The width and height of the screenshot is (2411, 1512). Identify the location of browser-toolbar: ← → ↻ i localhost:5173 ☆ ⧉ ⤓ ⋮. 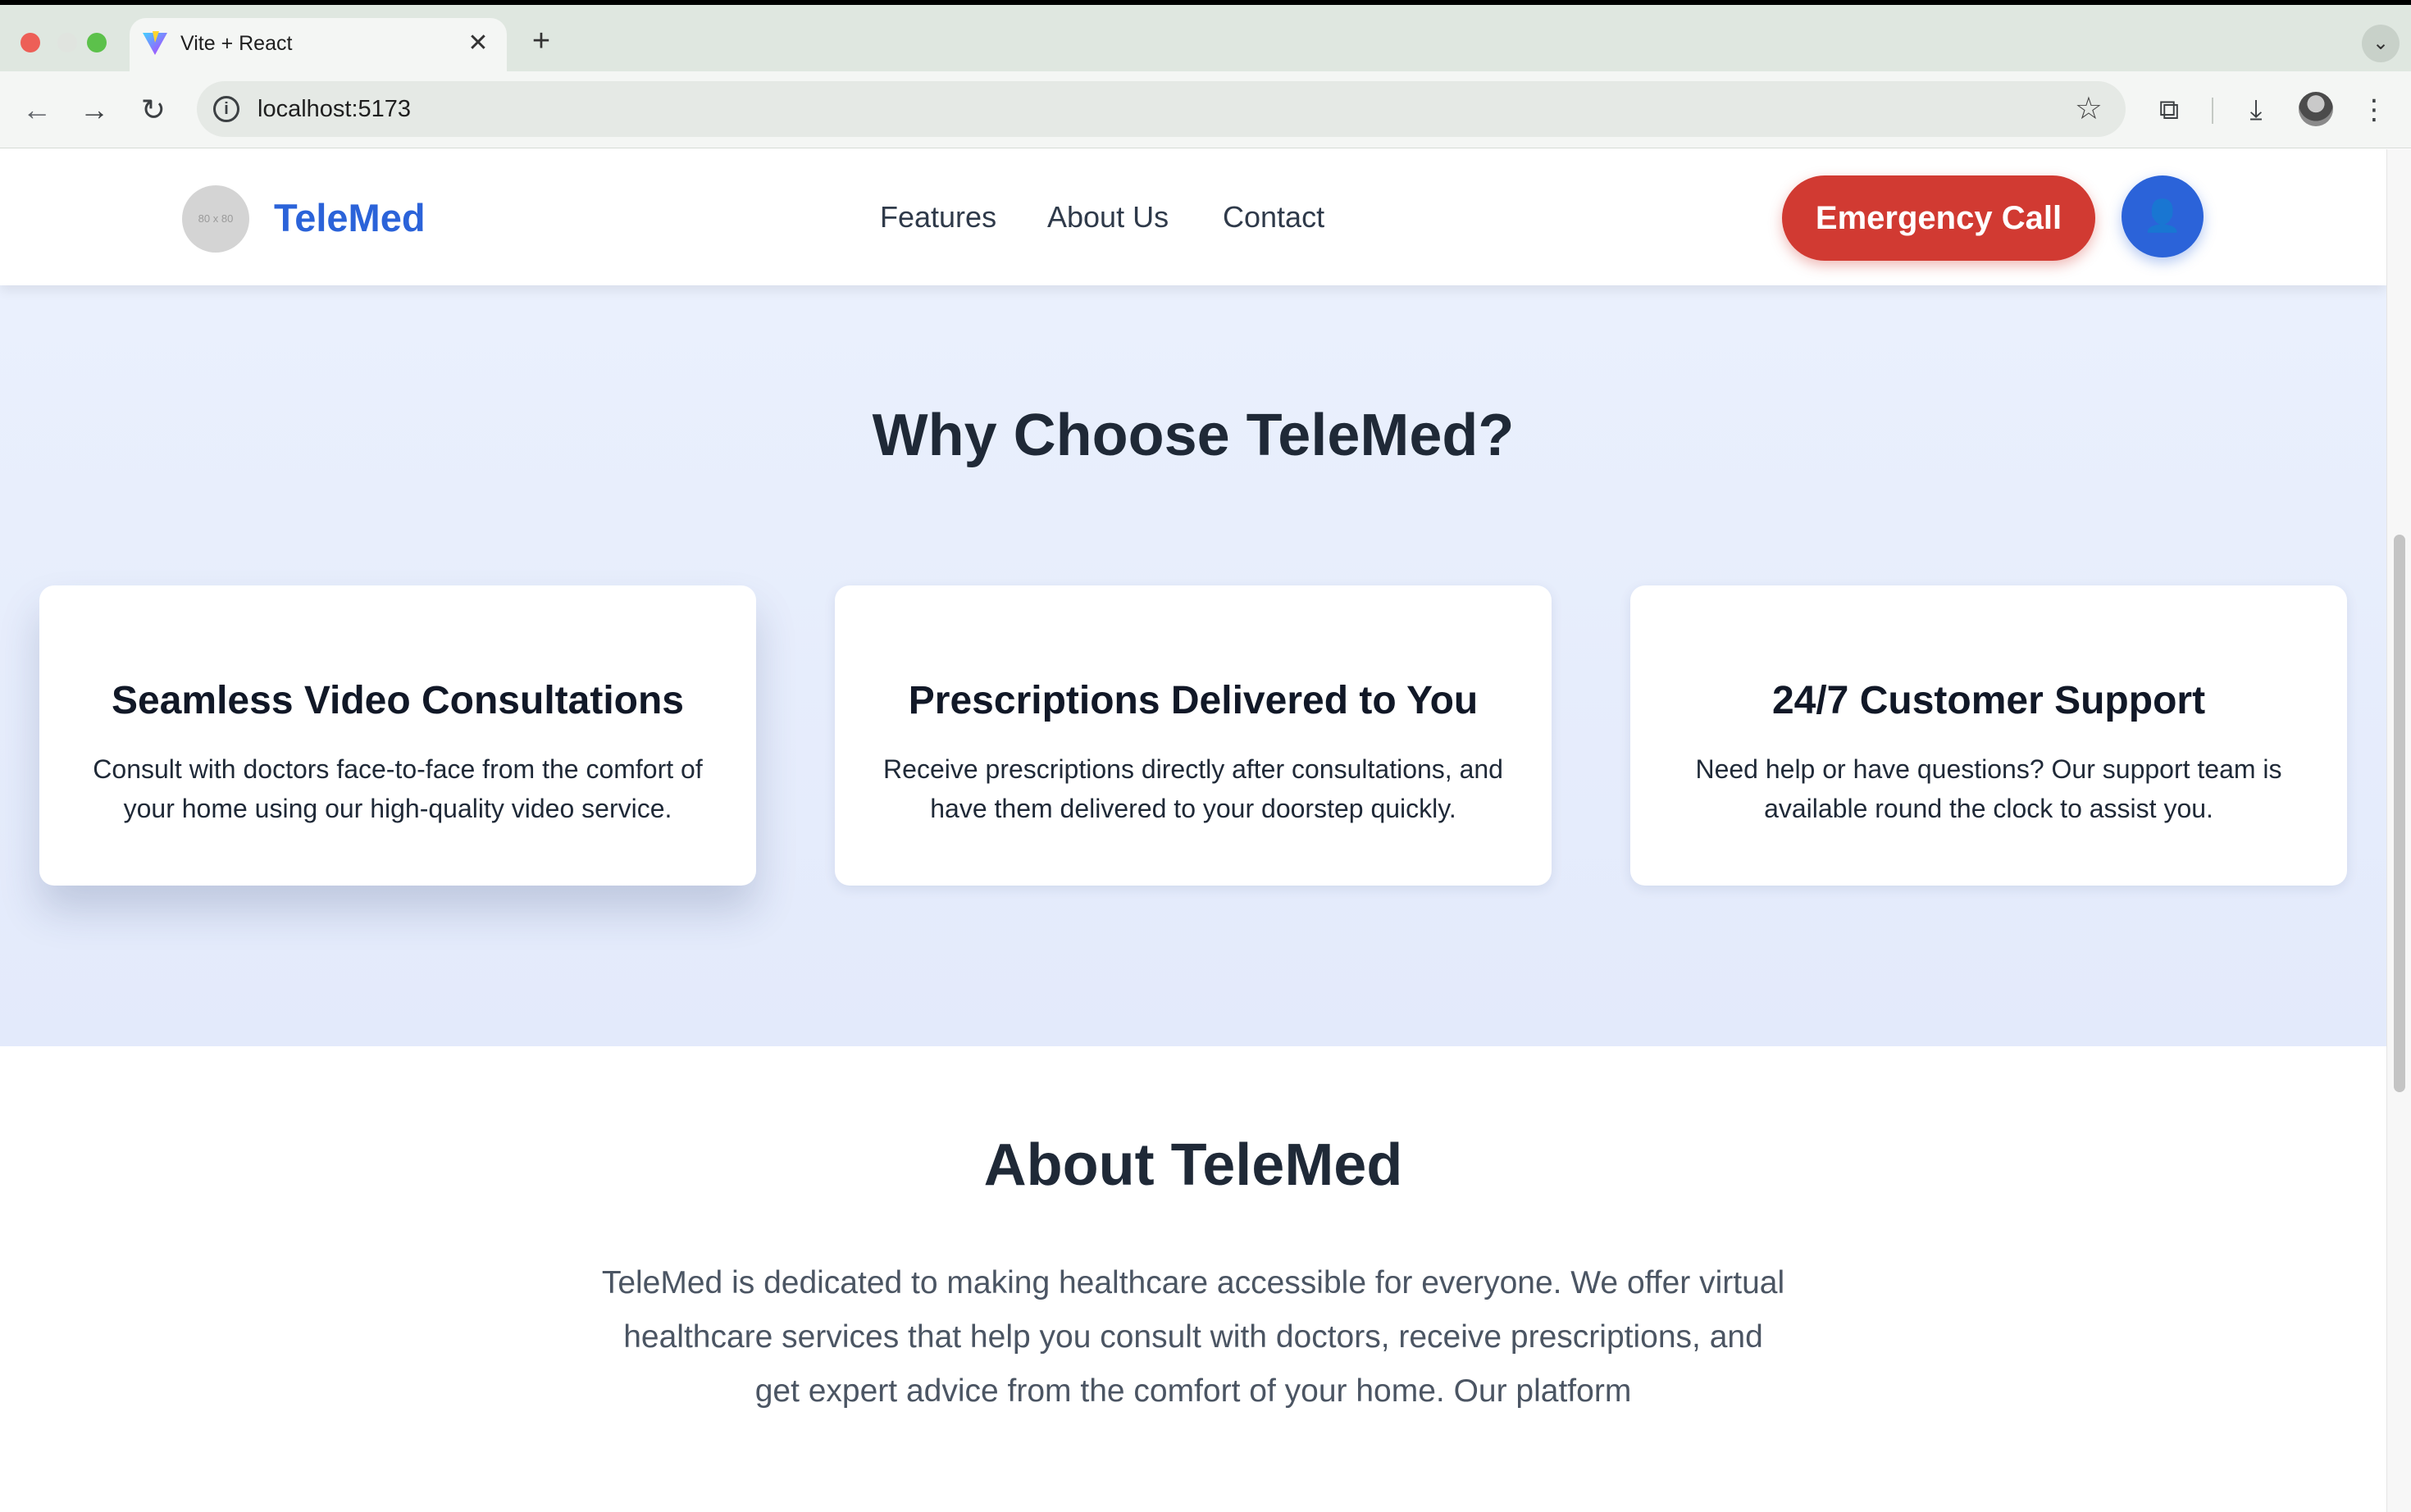
(1205, 109).